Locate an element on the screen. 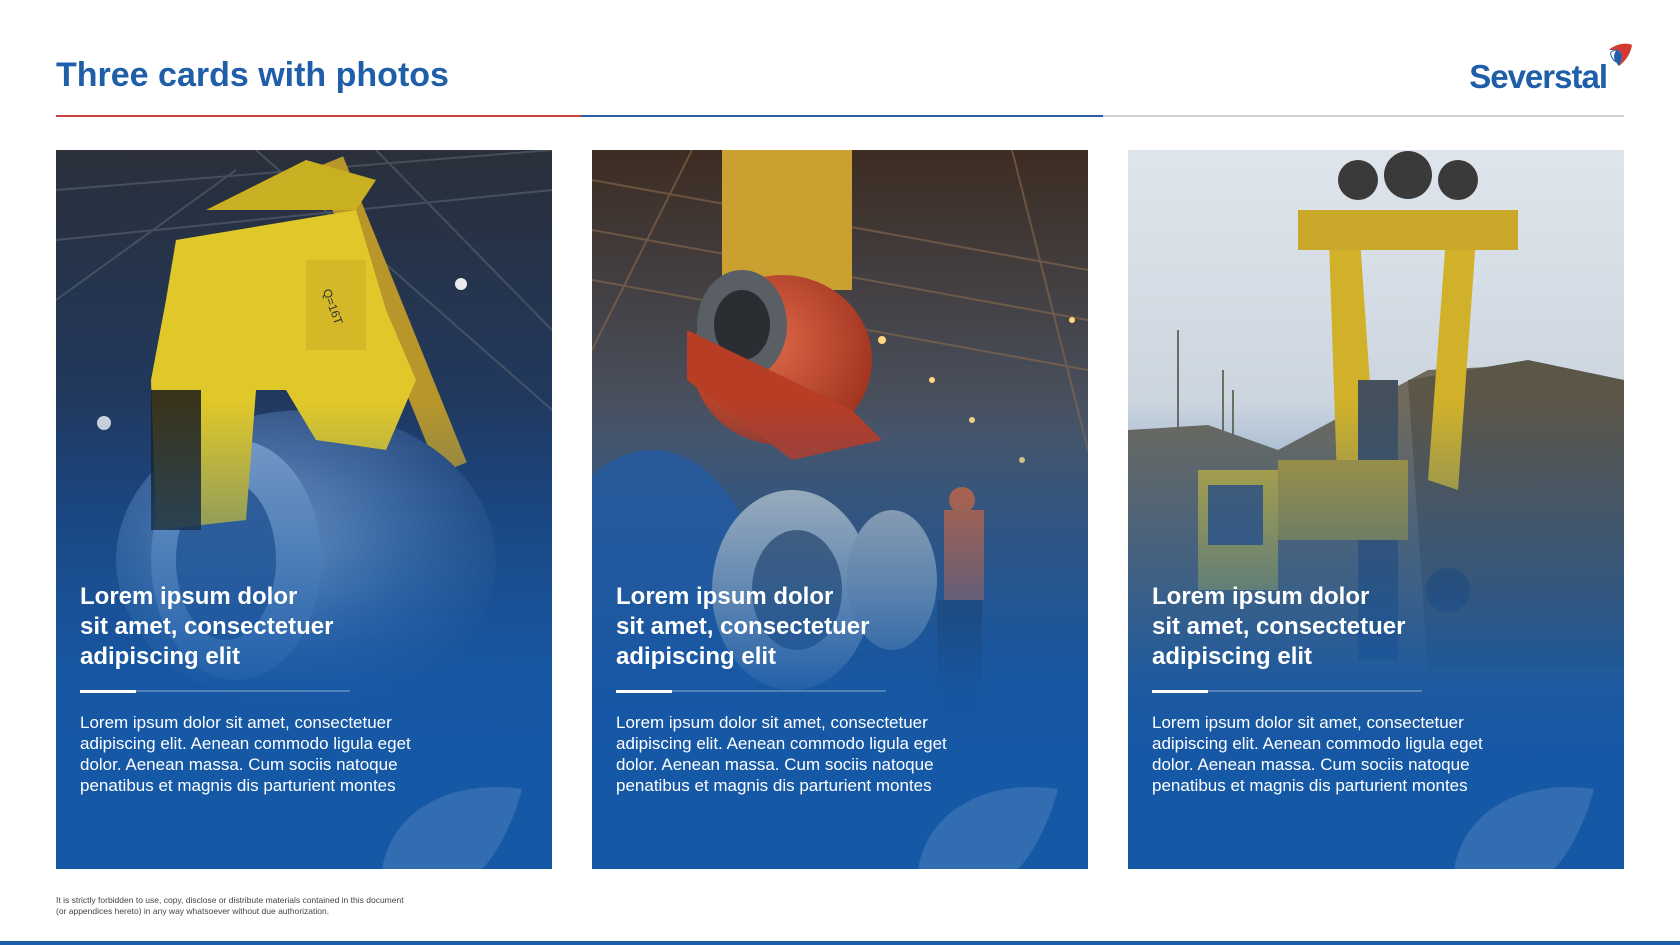  severstal-logo: Severstal is located at coordinates (1550, 70).